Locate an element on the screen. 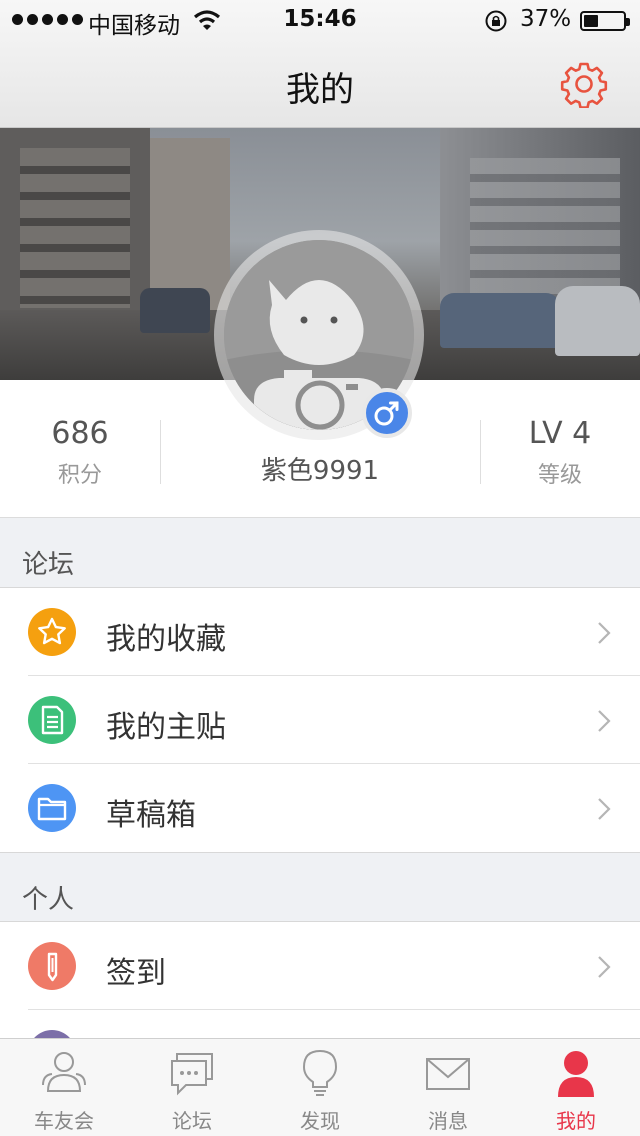 The image size is (640, 1136). list-item-label: 我的收藏 is located at coordinates (166, 639).